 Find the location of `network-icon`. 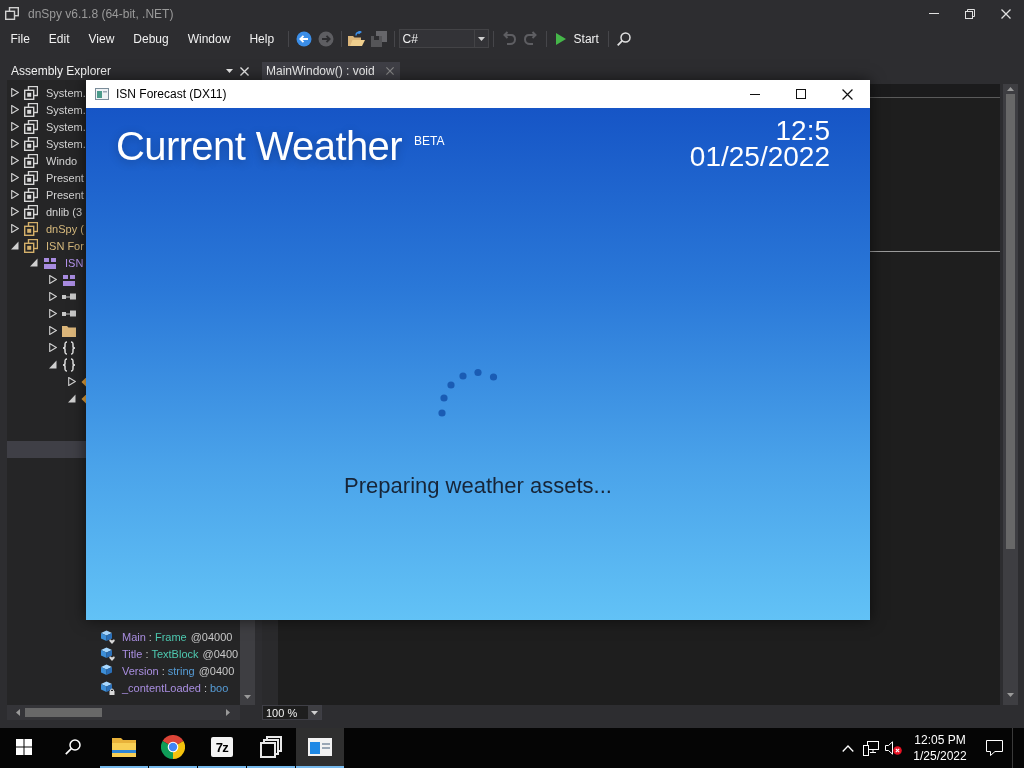

network-icon is located at coordinates (871, 748).